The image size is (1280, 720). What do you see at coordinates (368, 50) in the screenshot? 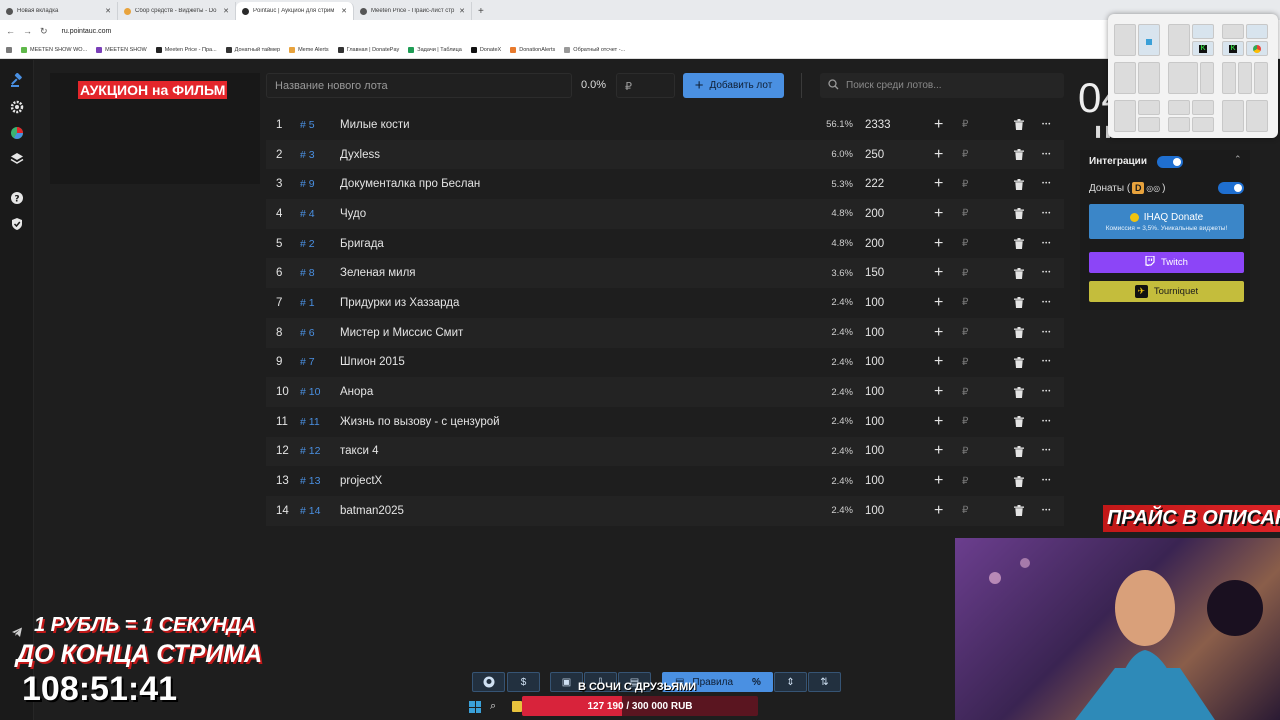
I see `bookmark: Главная | DonatePay` at bounding box center [368, 50].